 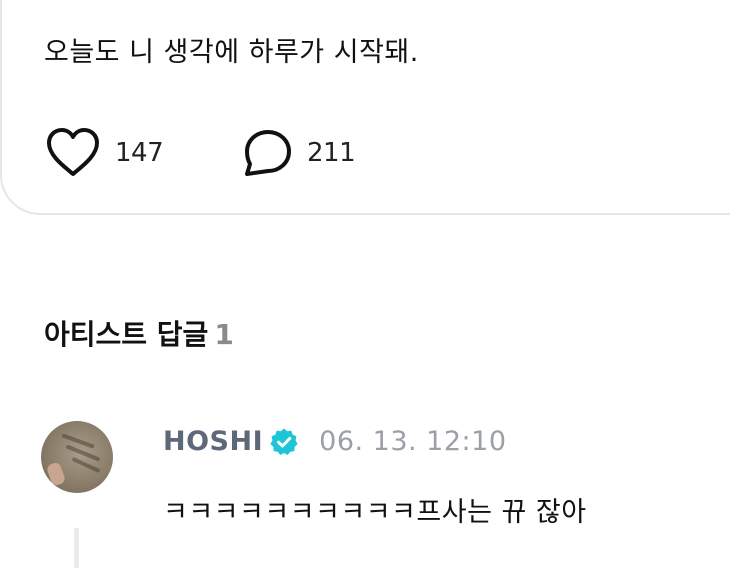 What do you see at coordinates (413, 441) in the screenshot?
I see `reply-timestamp: 06. 13. 12:10` at bounding box center [413, 441].